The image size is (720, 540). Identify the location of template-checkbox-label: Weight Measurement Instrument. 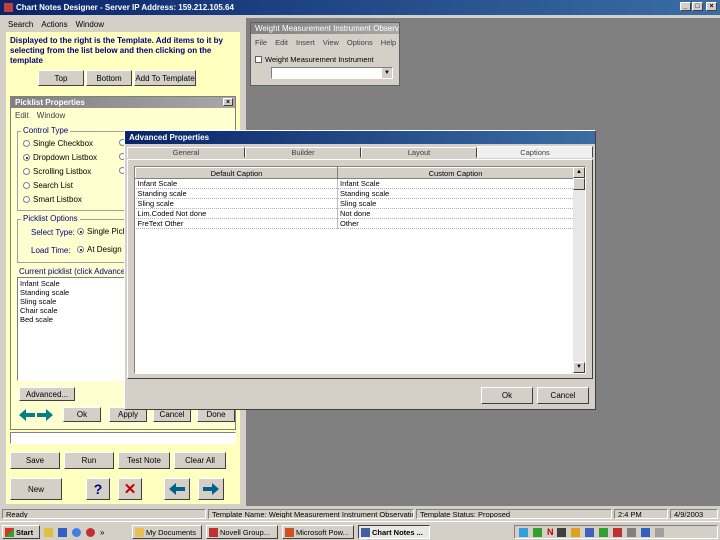
(319, 59).